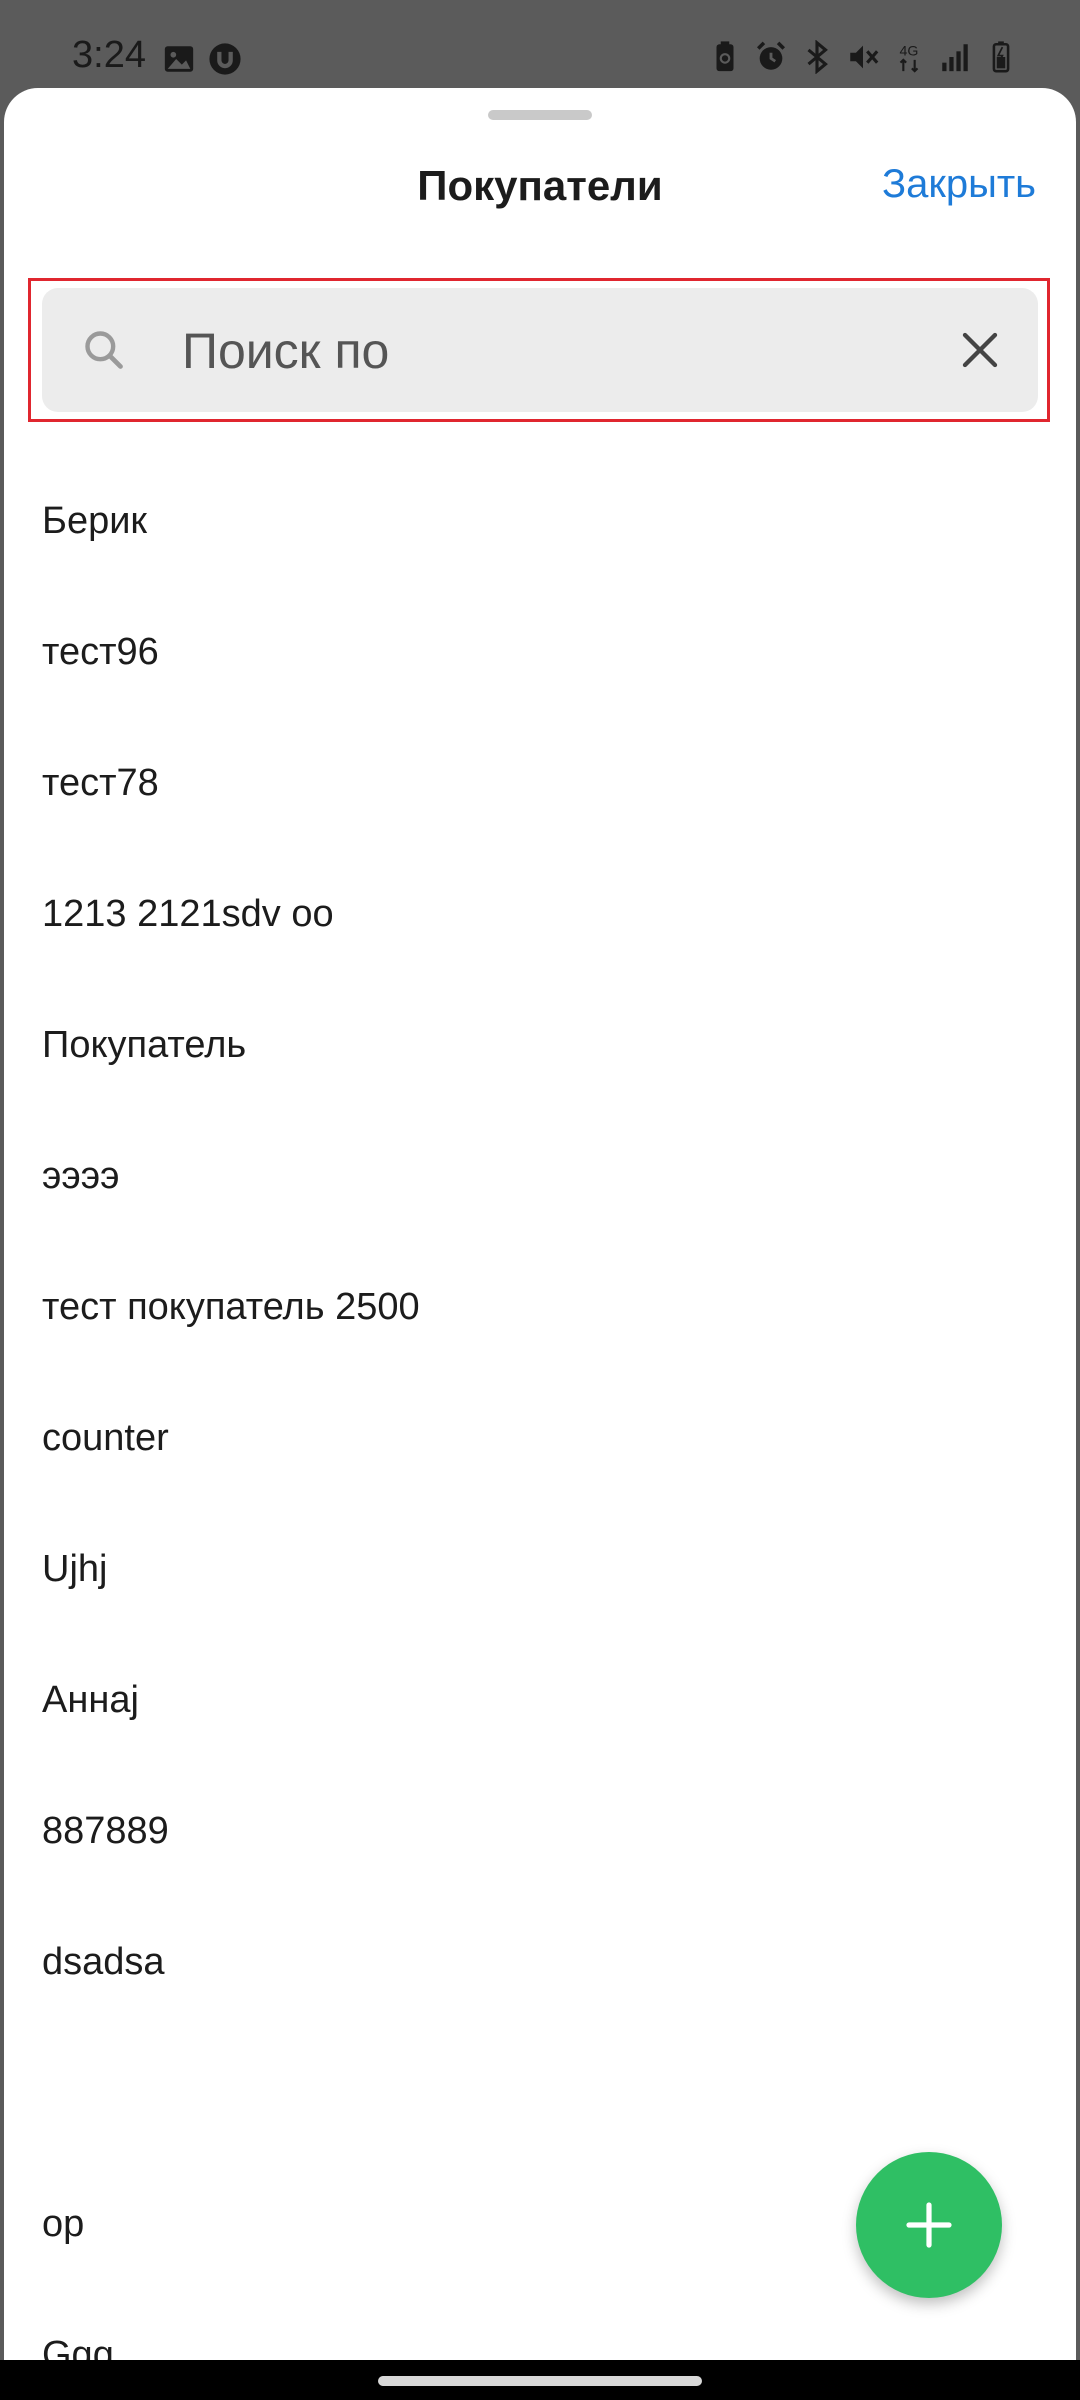 The image size is (1080, 2400). I want to click on signal-icon, so click(955, 58).